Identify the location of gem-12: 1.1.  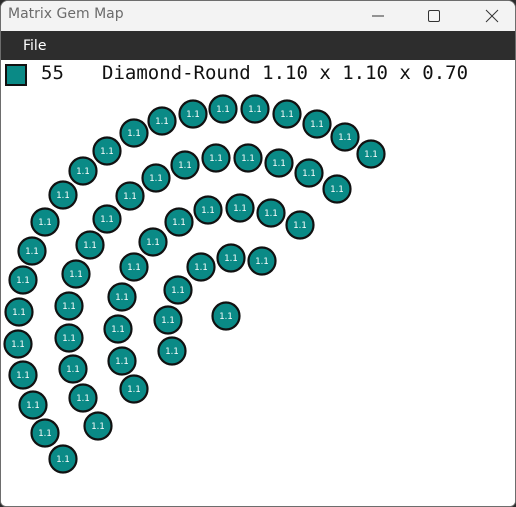
(107, 151).